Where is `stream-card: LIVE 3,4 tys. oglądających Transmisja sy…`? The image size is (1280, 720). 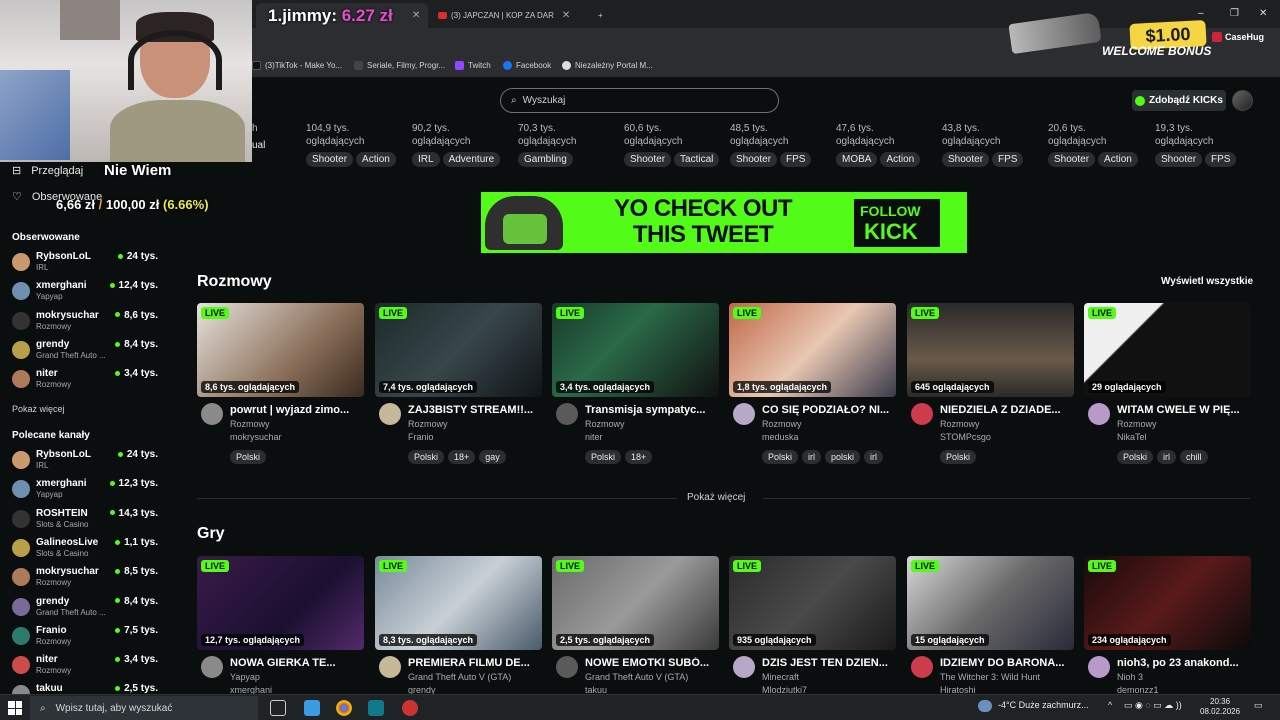 stream-card: LIVE 3,4 tys. oglądających Transmisja sy… is located at coordinates (635, 383).